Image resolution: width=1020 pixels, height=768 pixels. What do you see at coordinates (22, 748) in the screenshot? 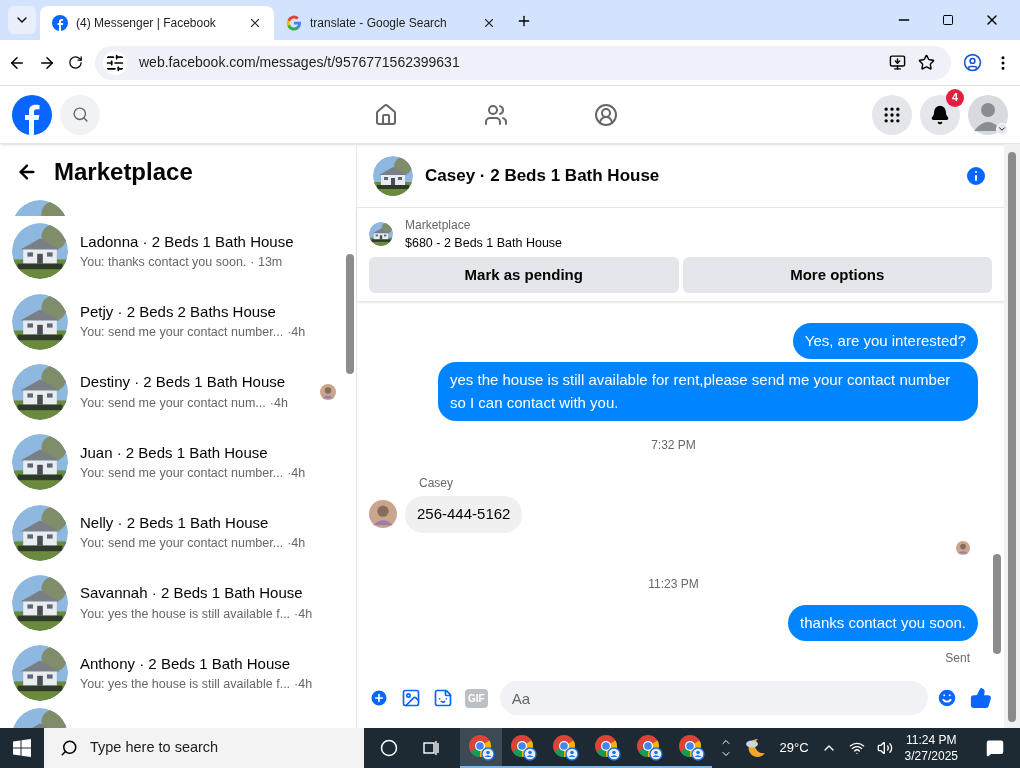
I see `windows-icon` at bounding box center [22, 748].